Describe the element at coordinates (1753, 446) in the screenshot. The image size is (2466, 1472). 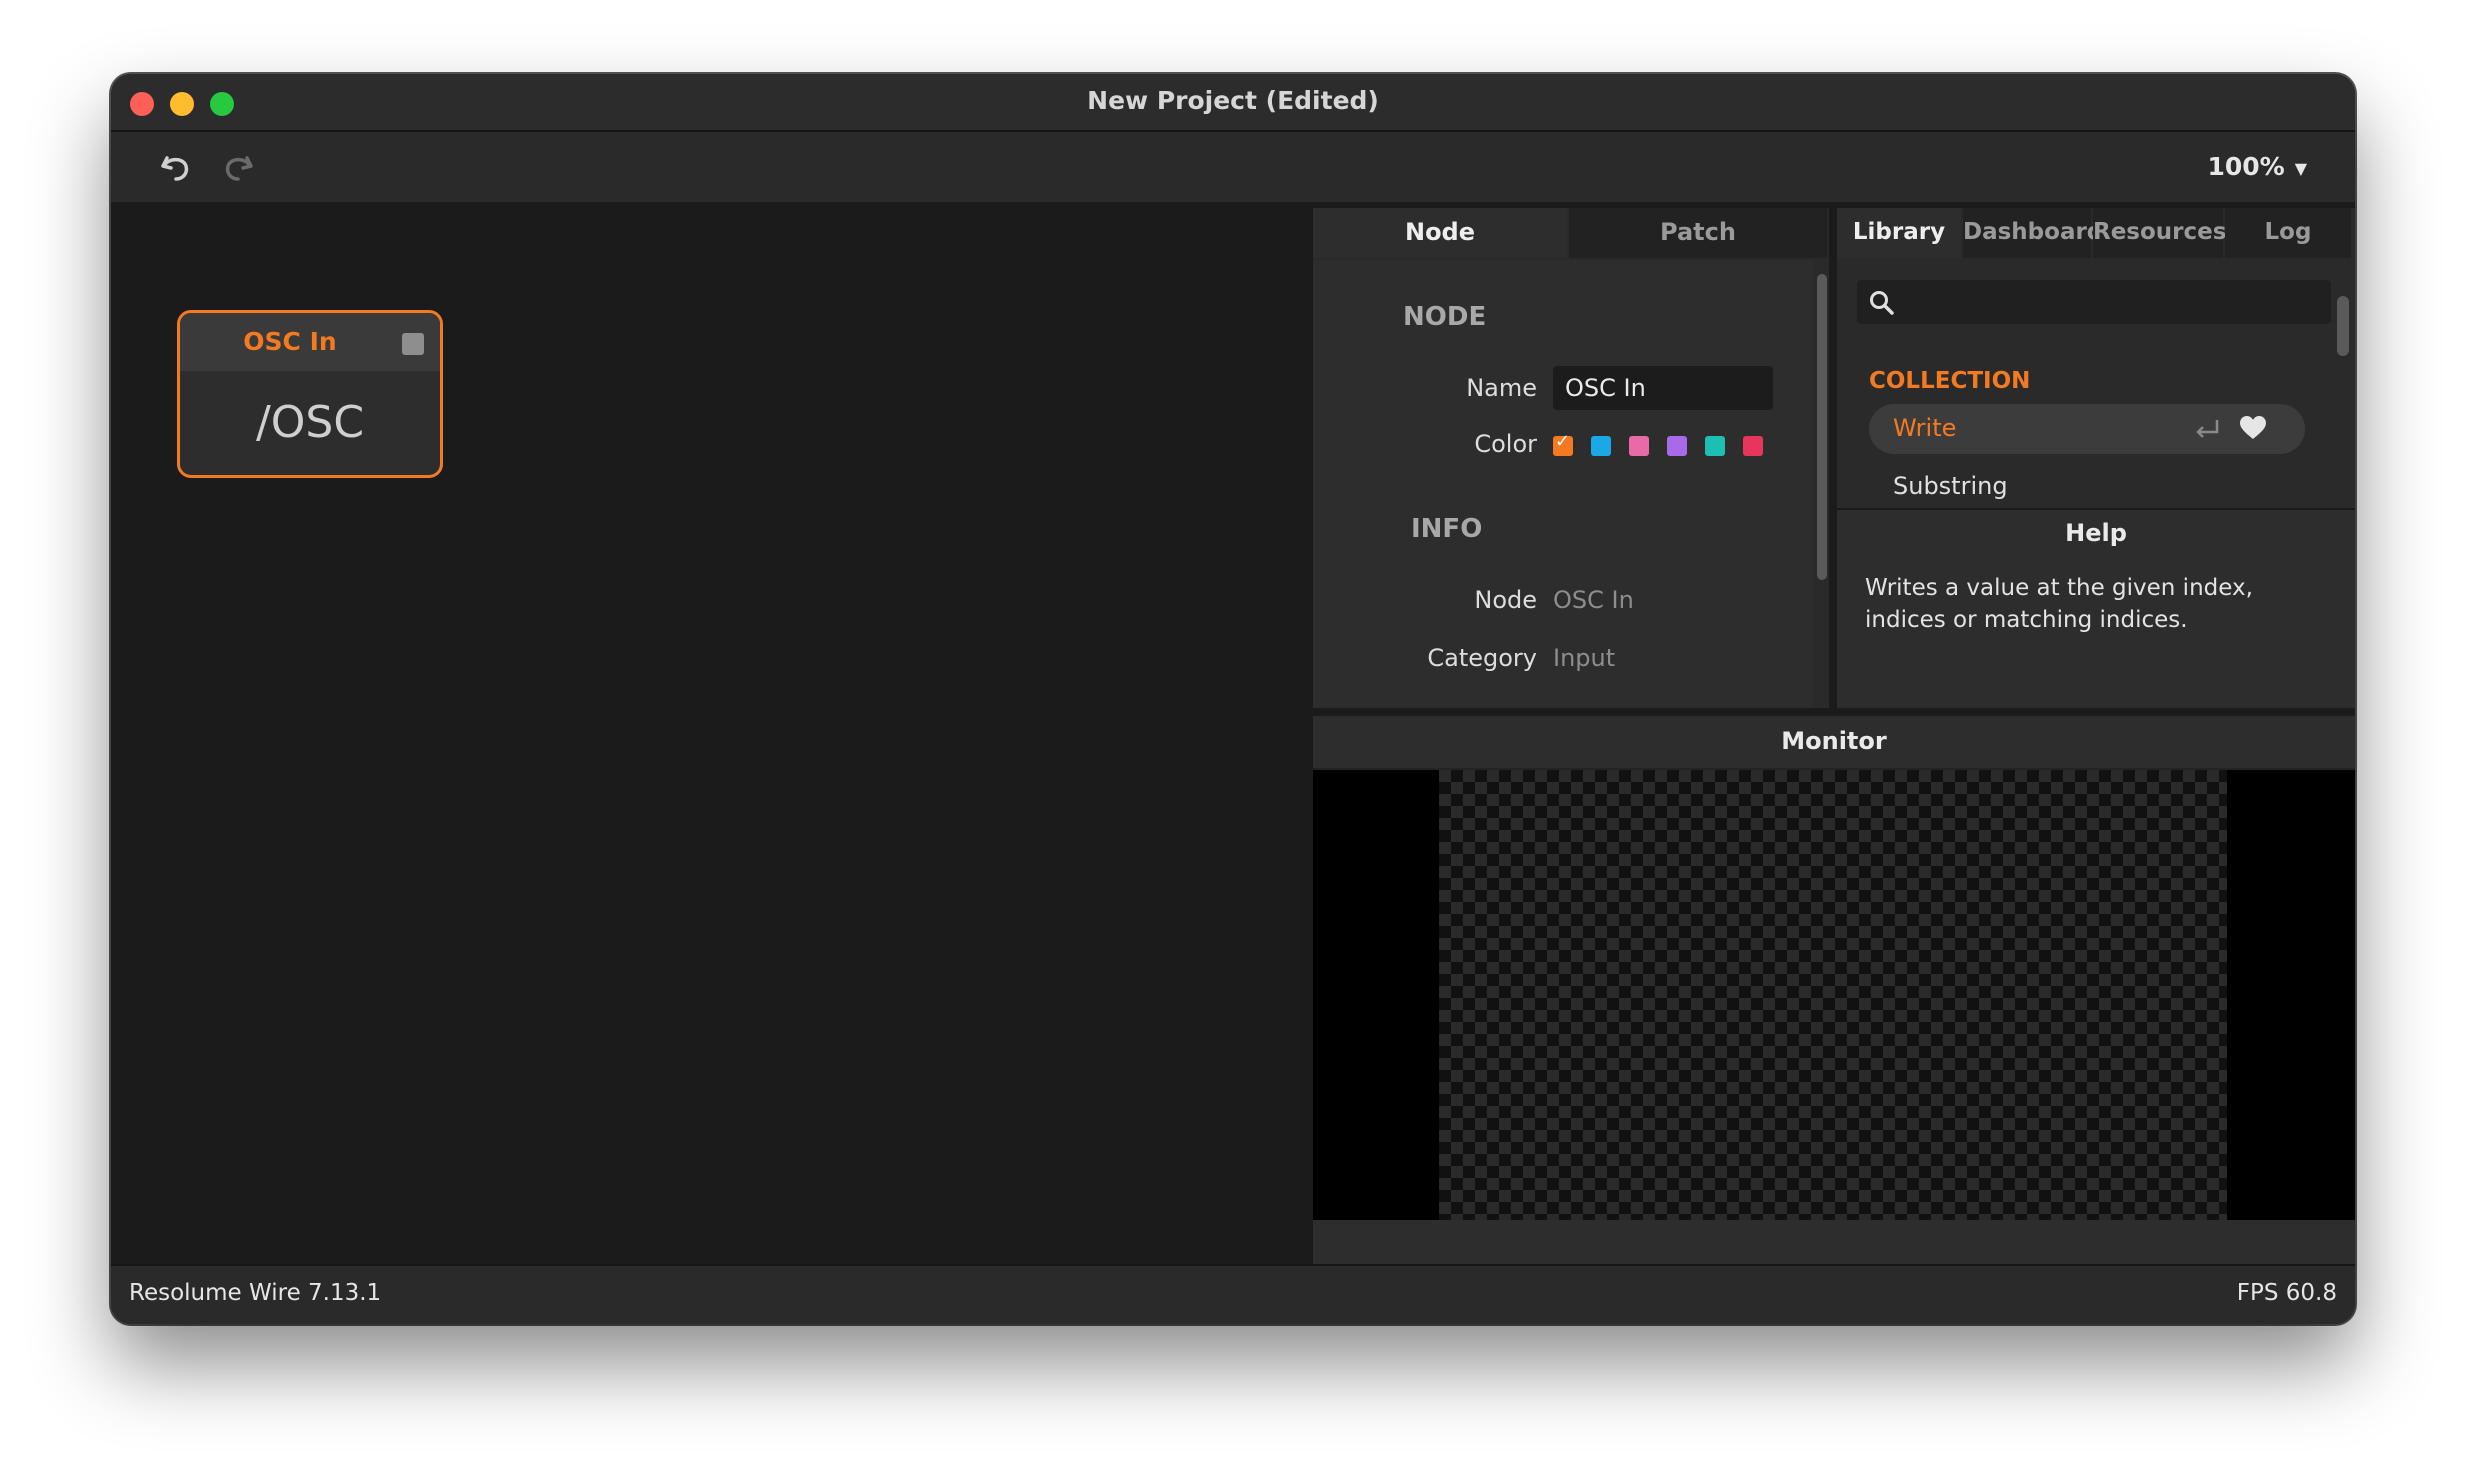
I see `color-swatch-red` at that location.